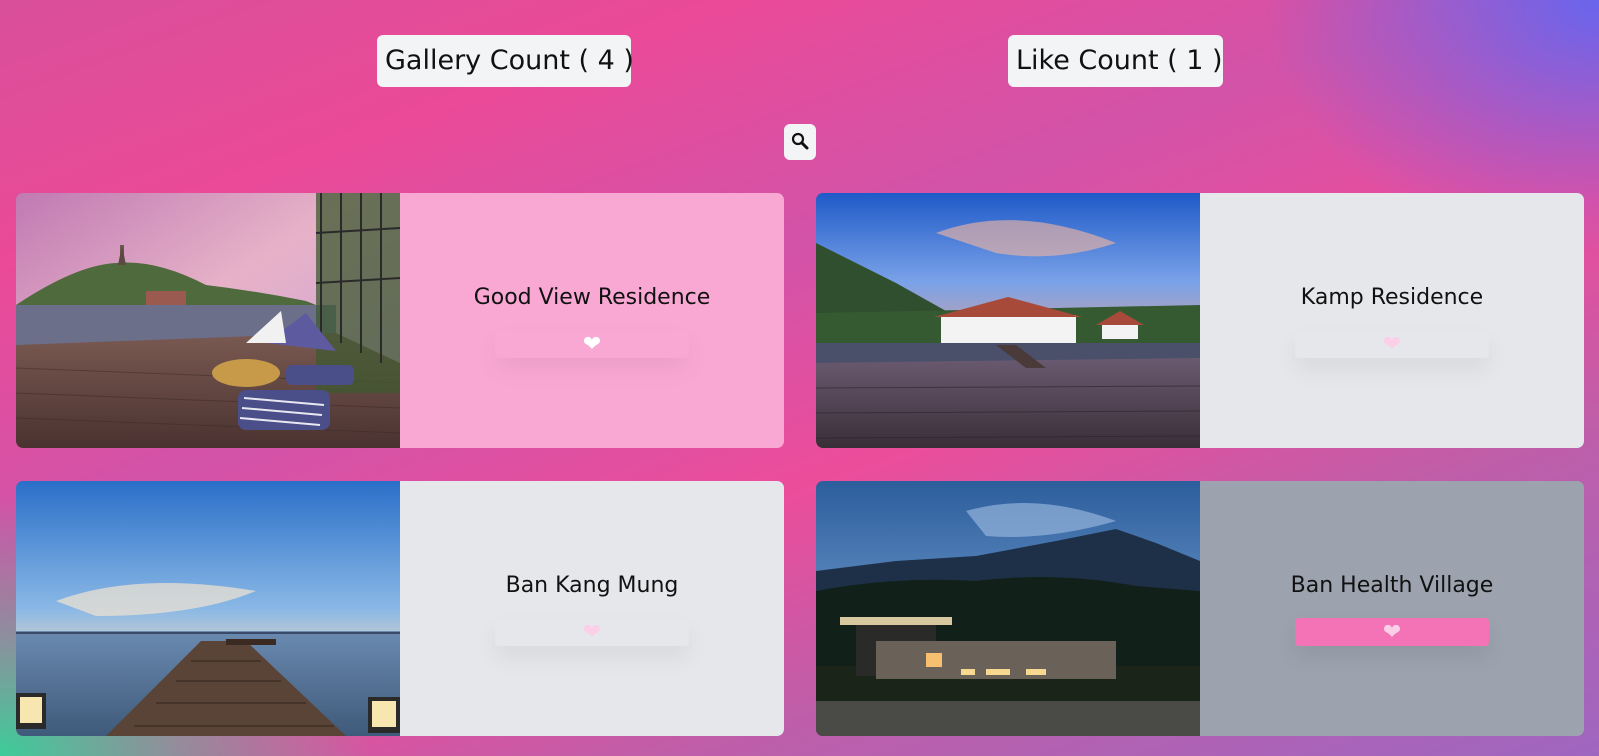  Describe the element at coordinates (1115, 61) in the screenshot. I see `like-count-badge: Like Count ( 1 )` at that location.